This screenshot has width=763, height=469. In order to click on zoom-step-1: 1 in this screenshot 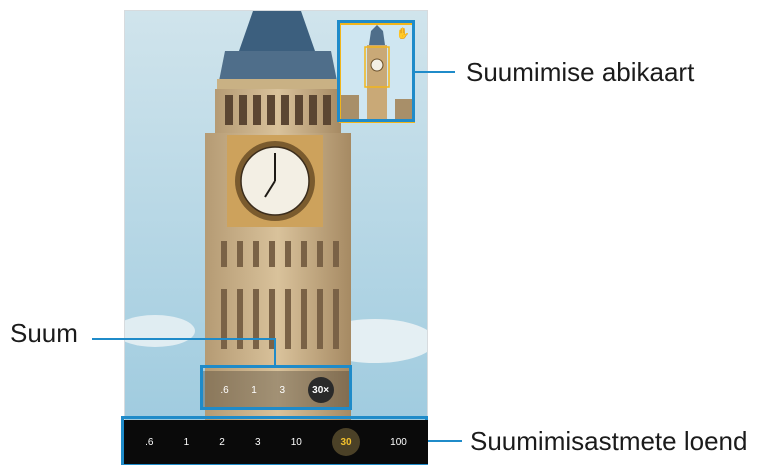, I will do `click(187, 442)`.